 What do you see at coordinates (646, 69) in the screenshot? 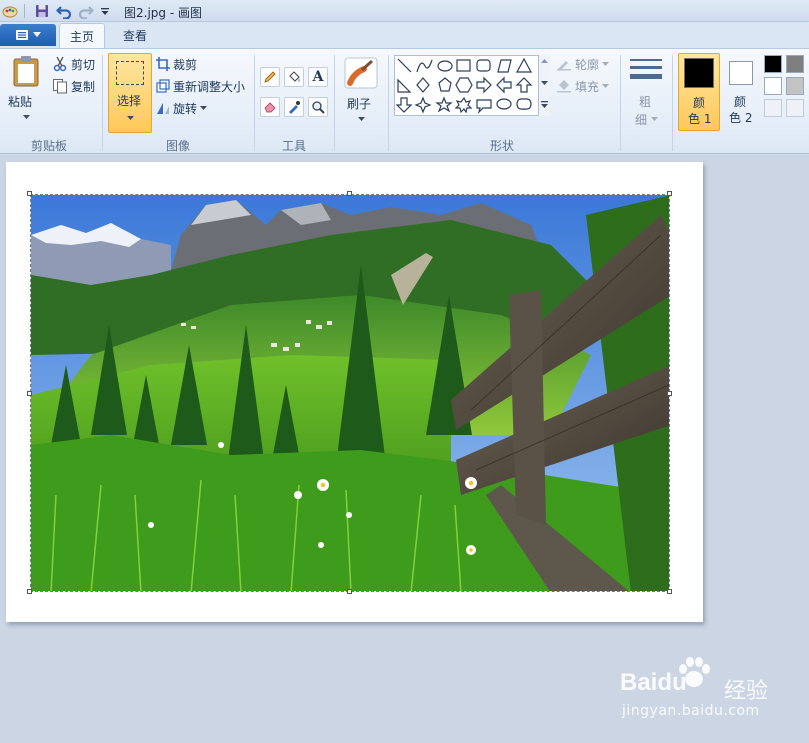
I see `line-width-icon` at bounding box center [646, 69].